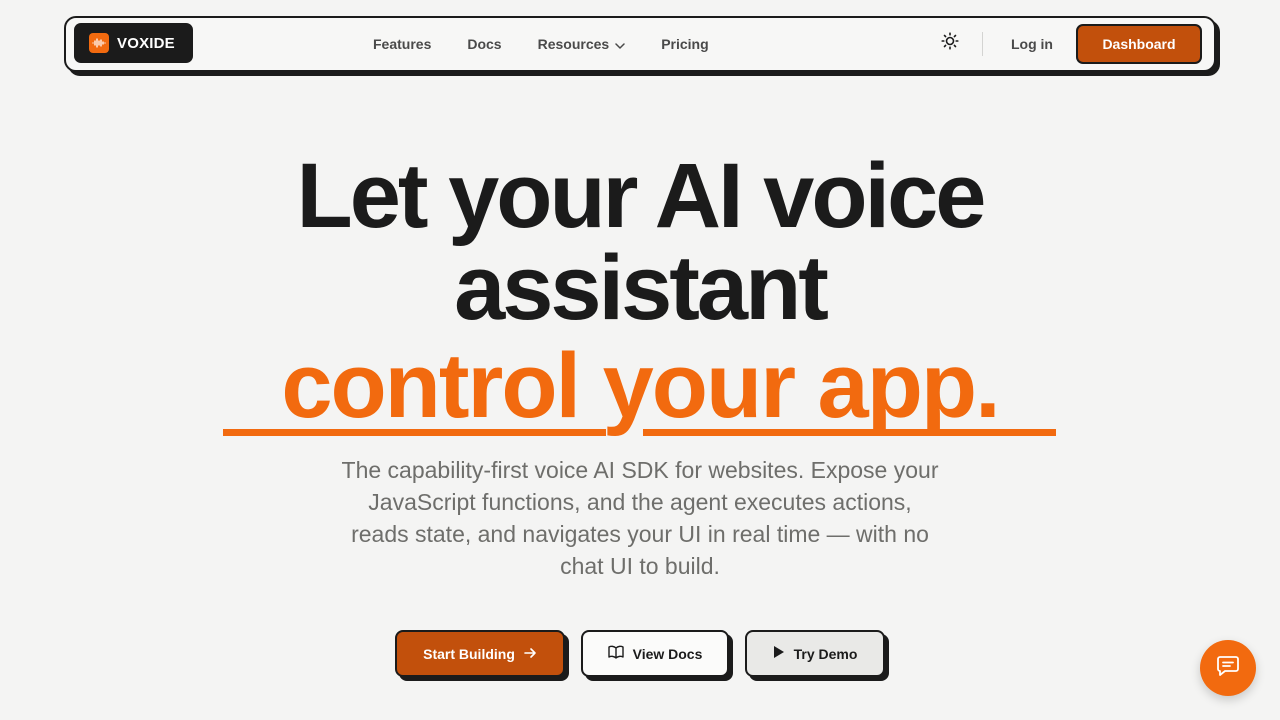 This screenshot has width=1280, height=720. I want to click on dashboard-button: Dashboard, so click(1139, 44).